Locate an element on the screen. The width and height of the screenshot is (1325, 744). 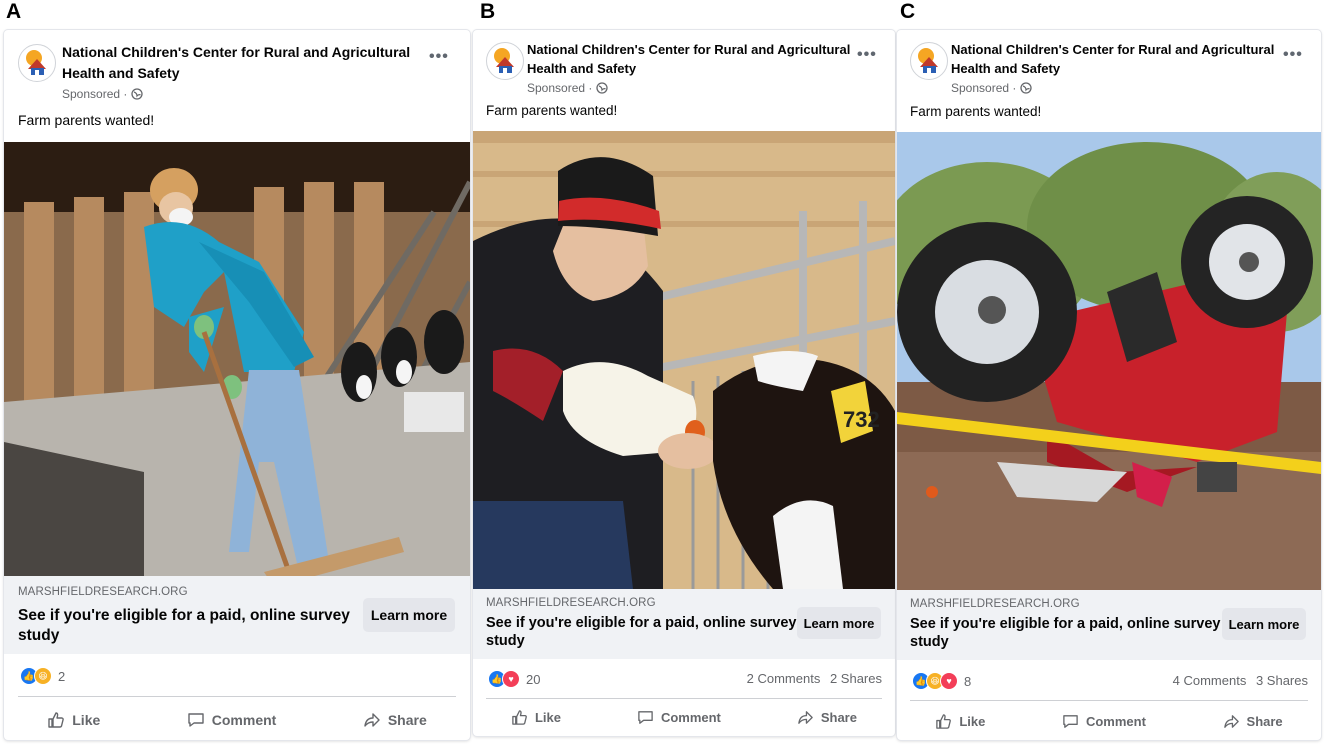
engagement-stats: 4 Comments 3 Shares is located at coordinates (1240, 680).